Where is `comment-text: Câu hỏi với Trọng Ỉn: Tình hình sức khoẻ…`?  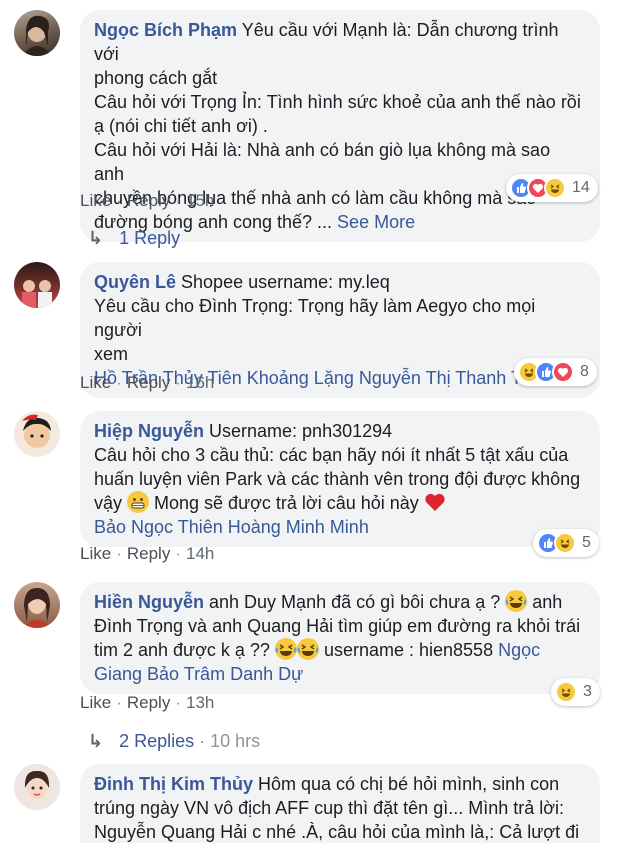
comment-text: Câu hỏi với Trọng Ỉn: Tình hình sức khoẻ… is located at coordinates (337, 102).